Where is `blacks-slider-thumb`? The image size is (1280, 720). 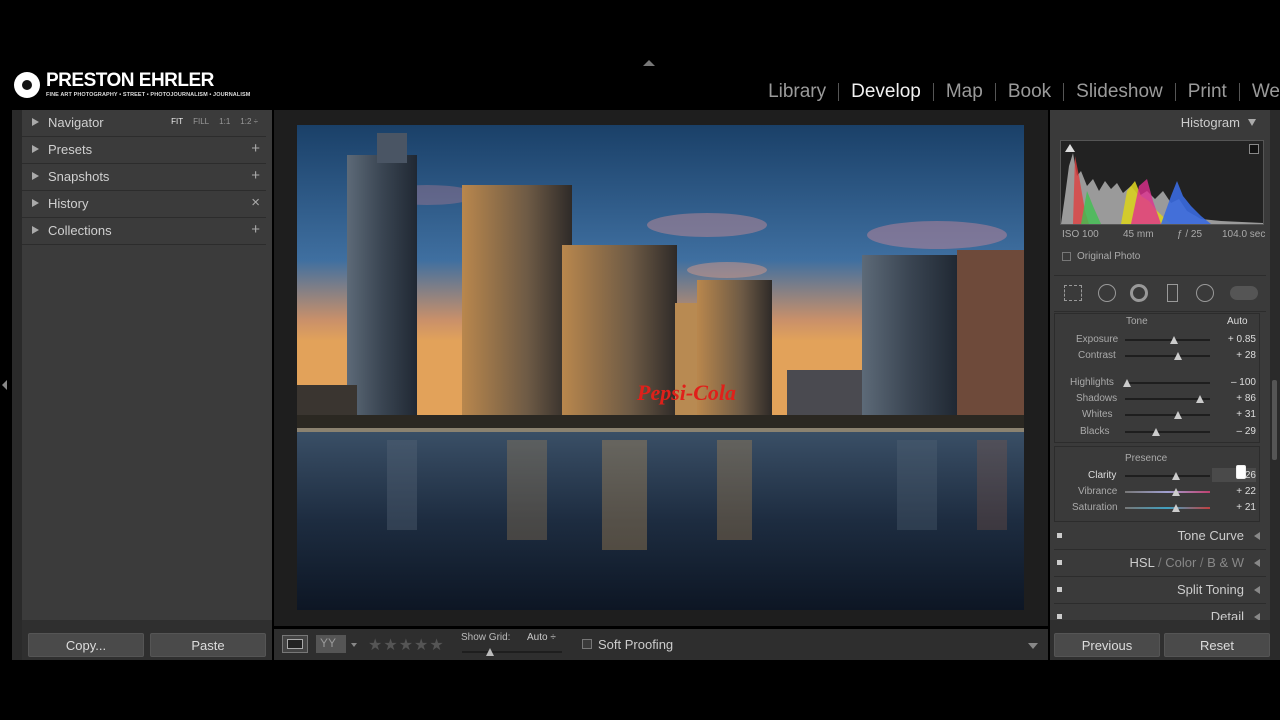
blacks-slider-thumb is located at coordinates (1155, 432).